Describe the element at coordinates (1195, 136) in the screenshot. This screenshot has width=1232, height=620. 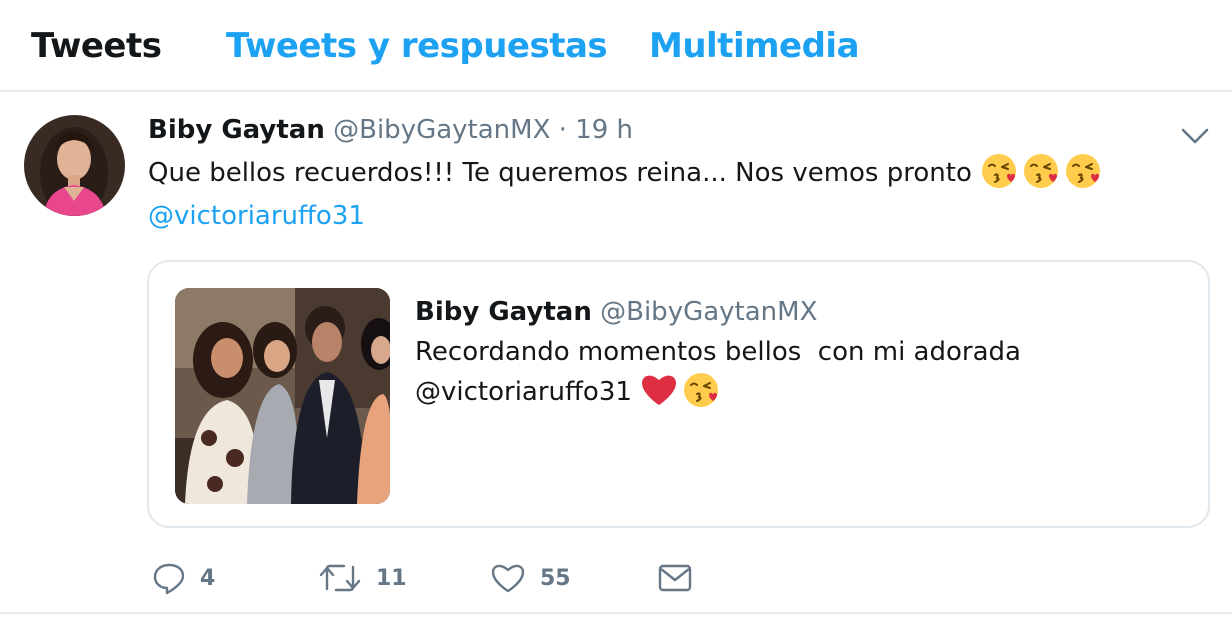
I see `chevron-down-icon` at that location.